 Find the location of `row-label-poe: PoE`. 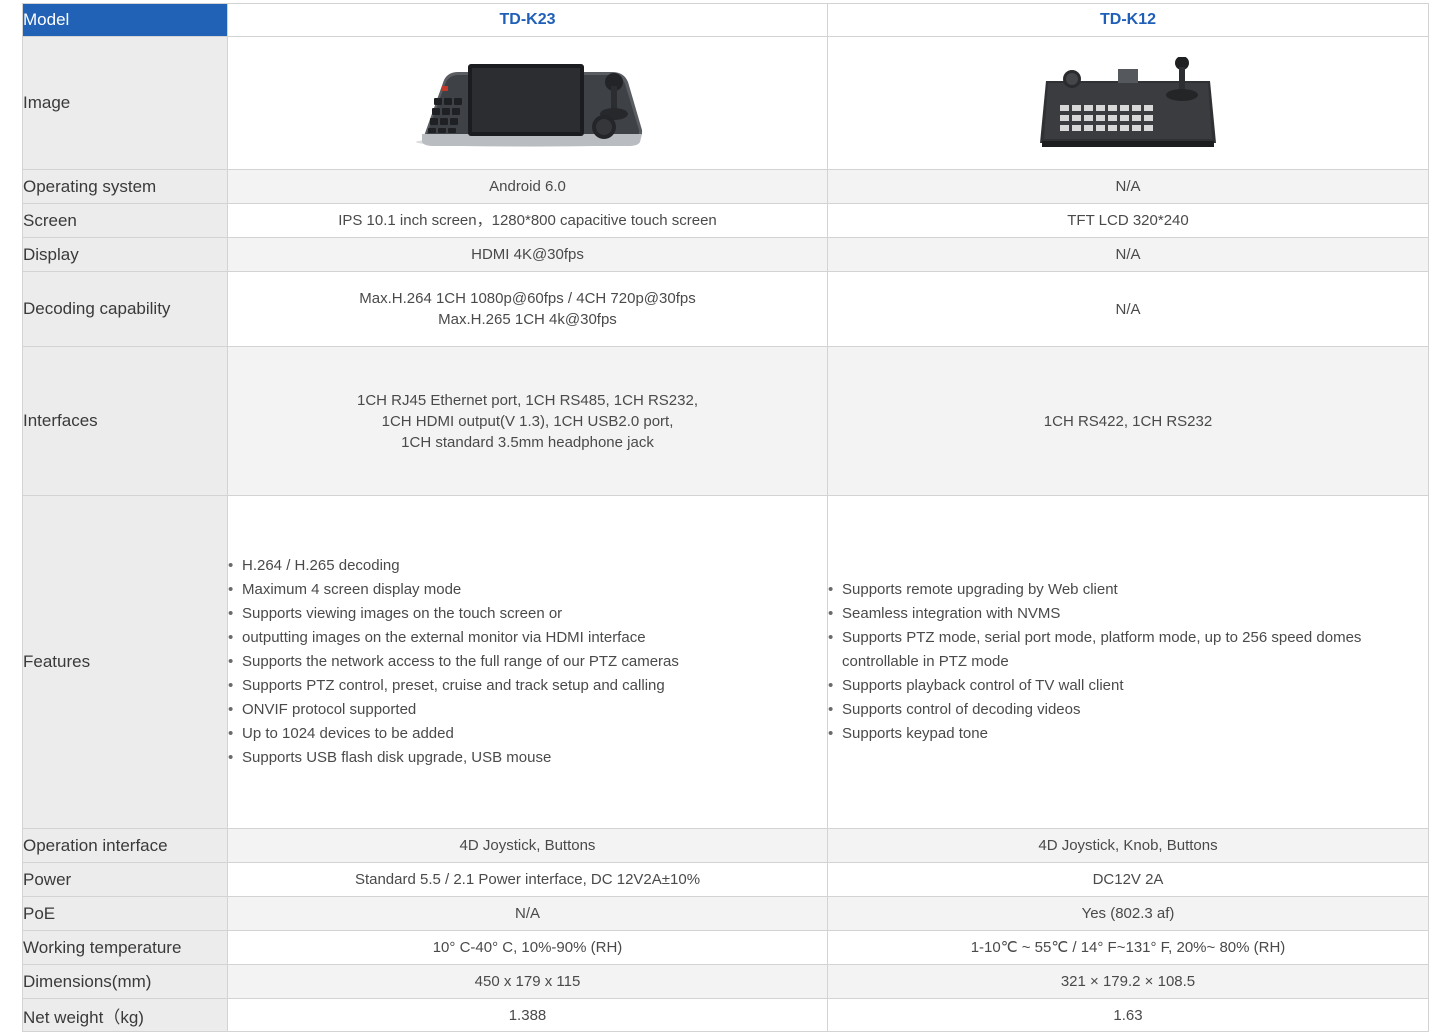

row-label-poe: PoE is located at coordinates (125, 913).